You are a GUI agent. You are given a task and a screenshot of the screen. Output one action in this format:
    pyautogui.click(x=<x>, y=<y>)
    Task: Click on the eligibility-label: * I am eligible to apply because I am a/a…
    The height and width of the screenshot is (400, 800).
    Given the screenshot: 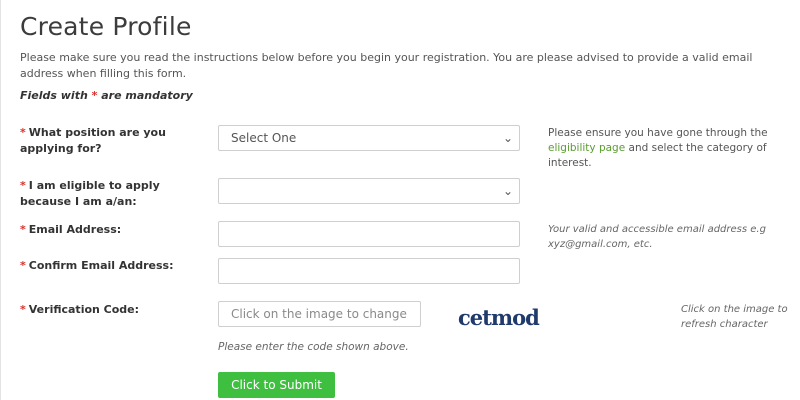 What is the action you would take?
    pyautogui.click(x=110, y=194)
    